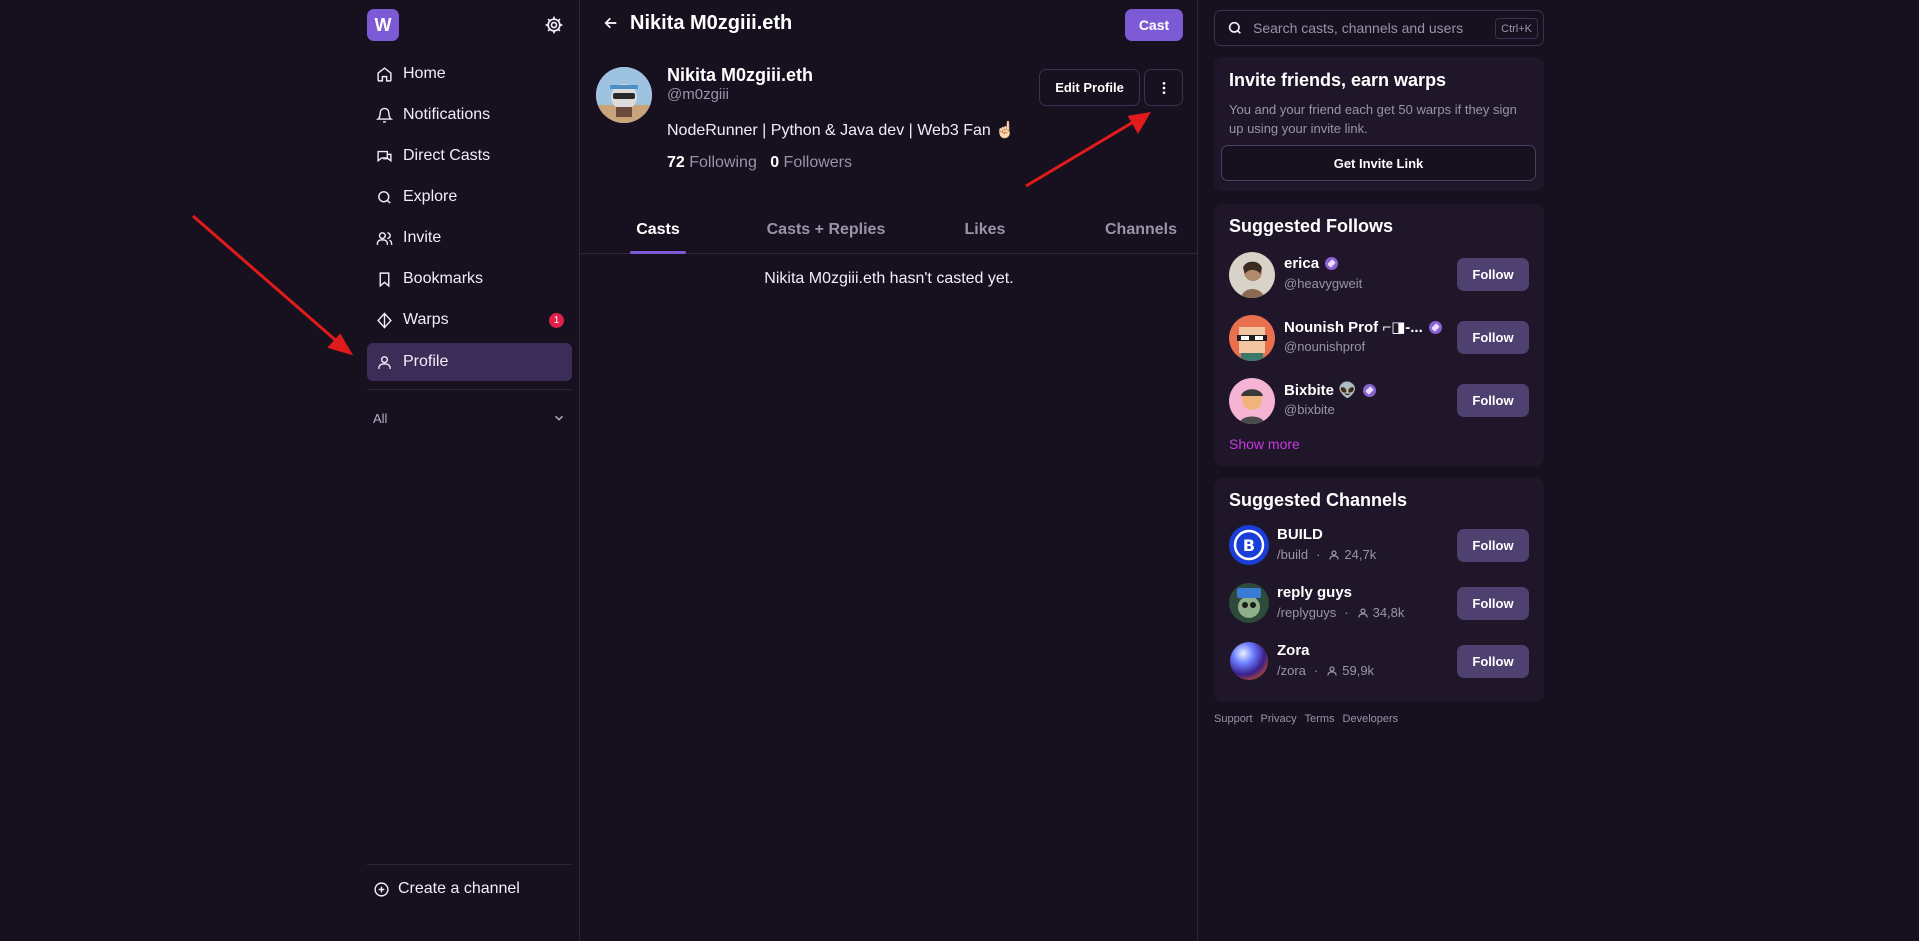 This screenshot has width=1919, height=941. Describe the element at coordinates (1279, 719) in the screenshot. I see `footer-link-privacy: Privacy` at that location.